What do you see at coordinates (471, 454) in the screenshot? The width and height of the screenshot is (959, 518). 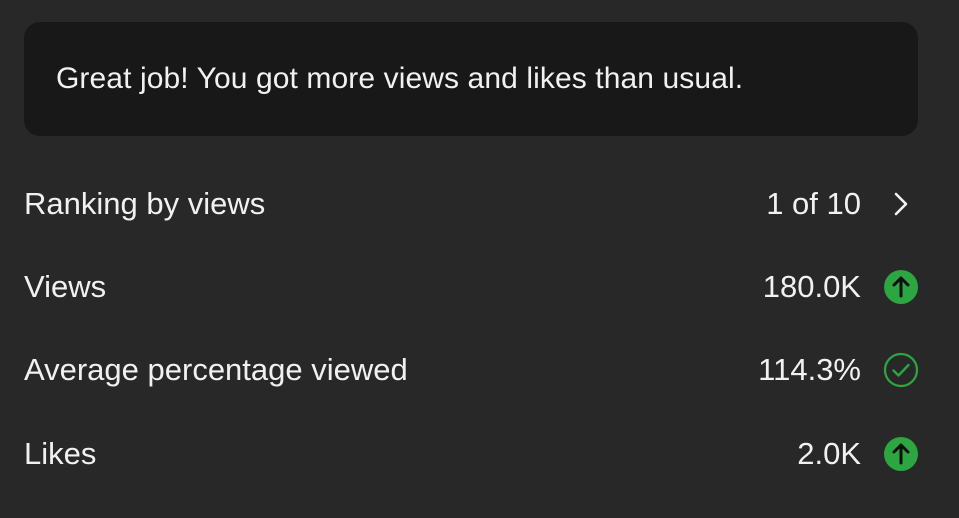 I see `stat-row-likes: Likes 2.0K` at bounding box center [471, 454].